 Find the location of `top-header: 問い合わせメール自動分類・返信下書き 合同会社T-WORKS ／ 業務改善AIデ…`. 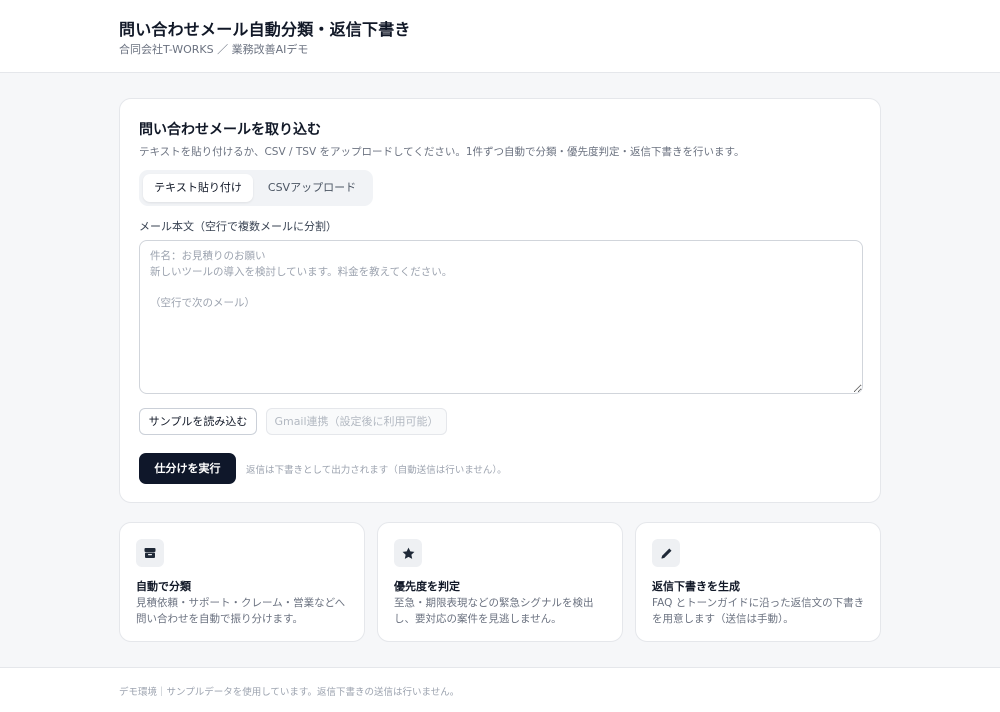

top-header: 問い合わせメール自動分類・返信下書き 合同会社T-WORKS ／ 業務改善AIデ… is located at coordinates (500, 36).